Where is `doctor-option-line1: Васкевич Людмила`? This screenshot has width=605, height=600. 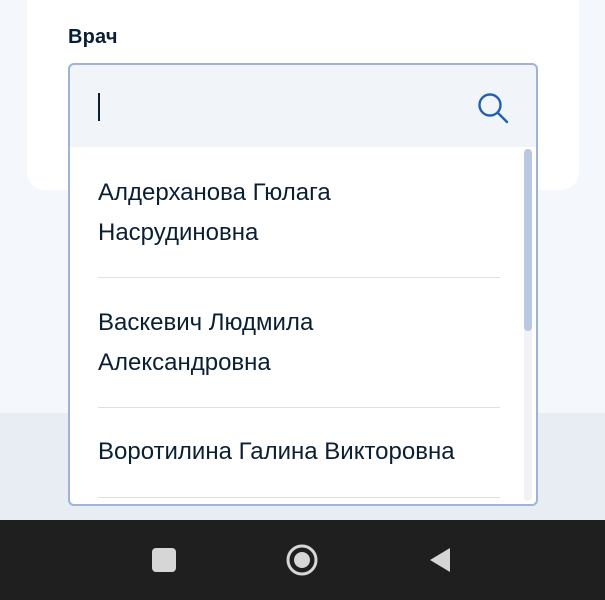 doctor-option-line1: Васкевич Людмила is located at coordinates (206, 322).